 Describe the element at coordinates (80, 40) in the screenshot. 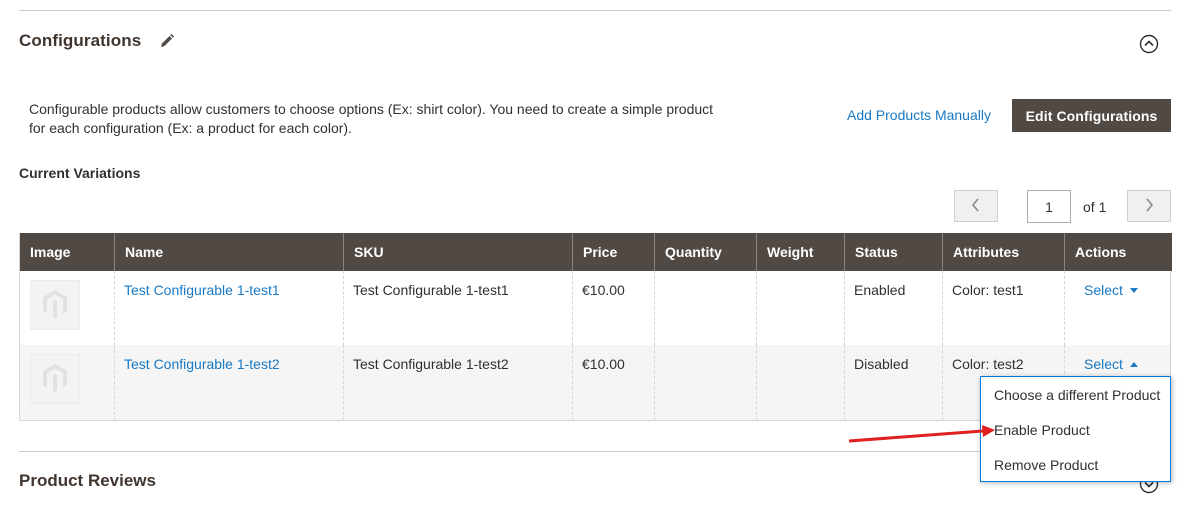

I see `section-title: Configurations` at that location.